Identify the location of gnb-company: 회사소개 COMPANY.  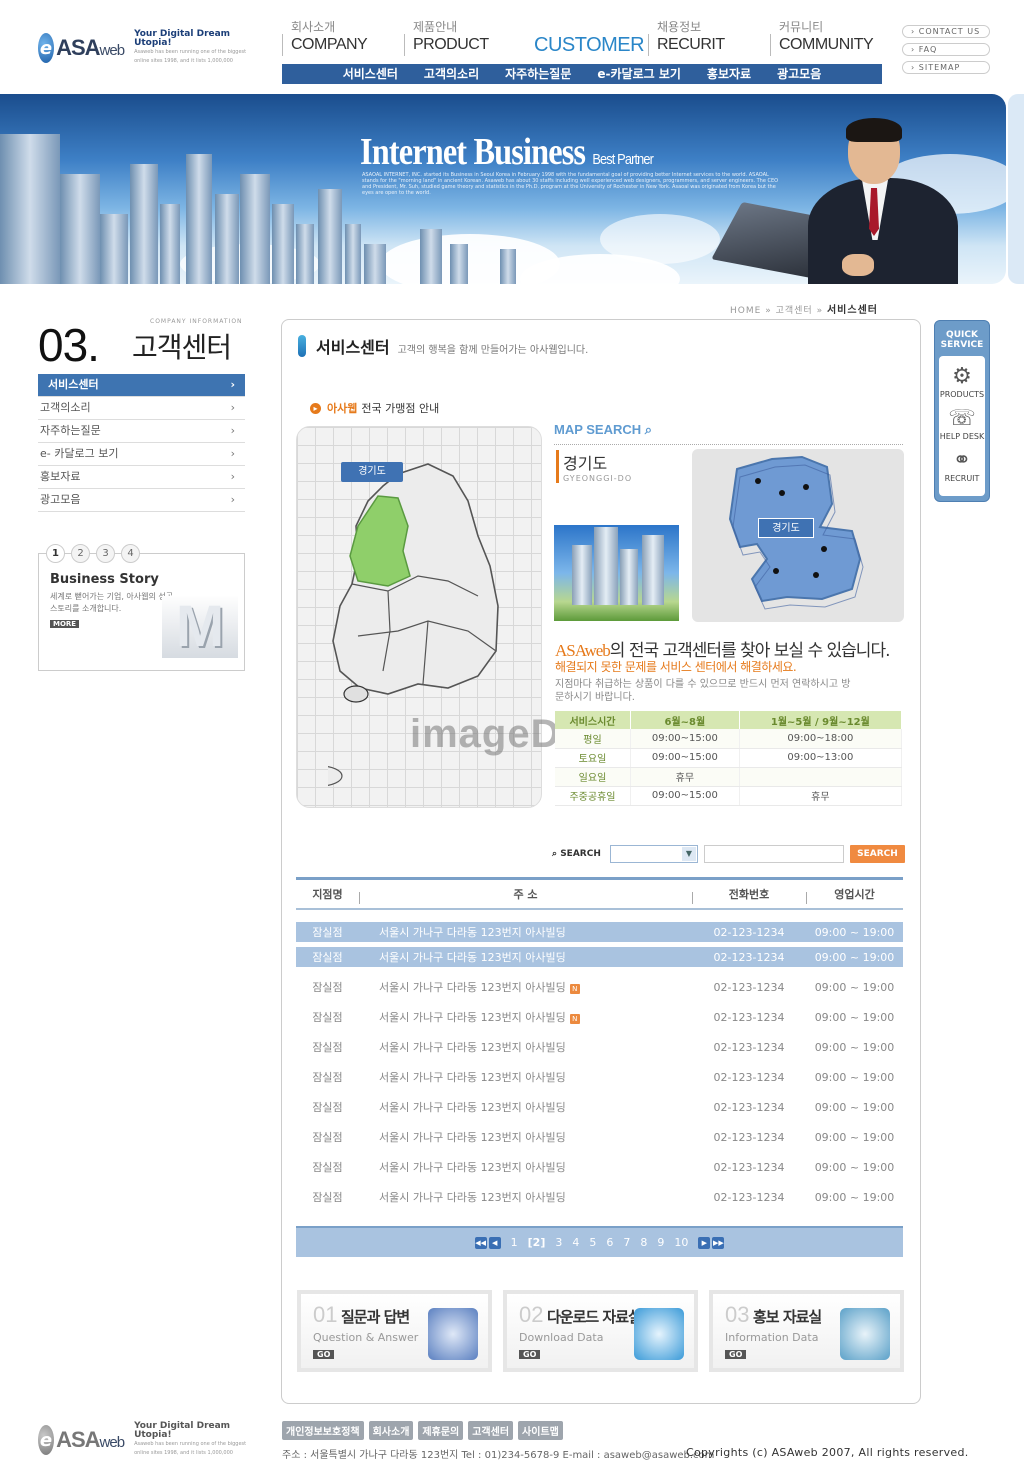
(343, 38).